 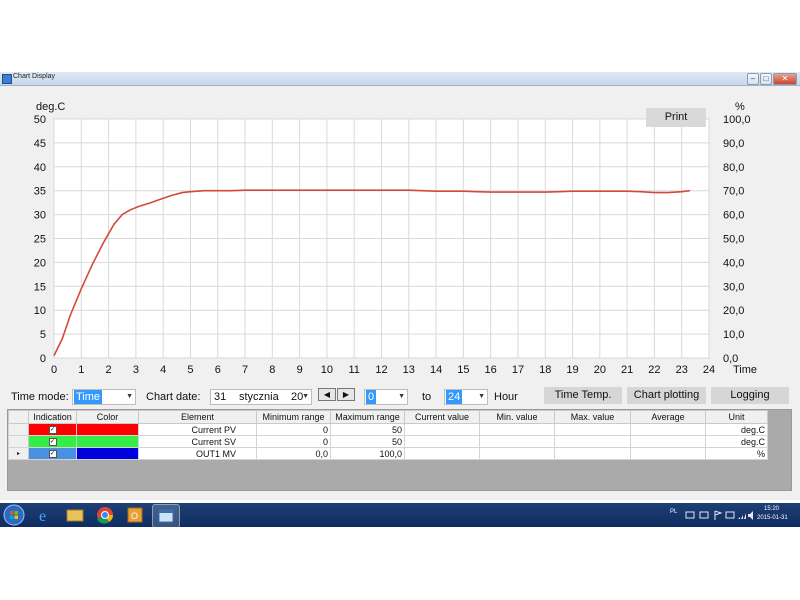 I want to click on minimize-button: –, so click(x=753, y=79).